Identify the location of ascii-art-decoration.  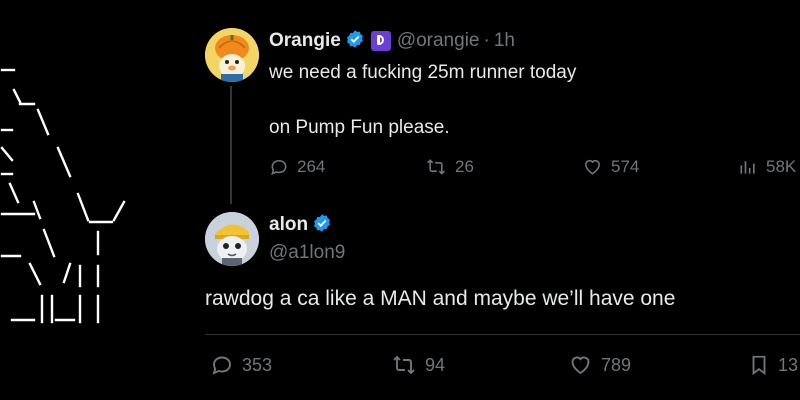
(63, 196).